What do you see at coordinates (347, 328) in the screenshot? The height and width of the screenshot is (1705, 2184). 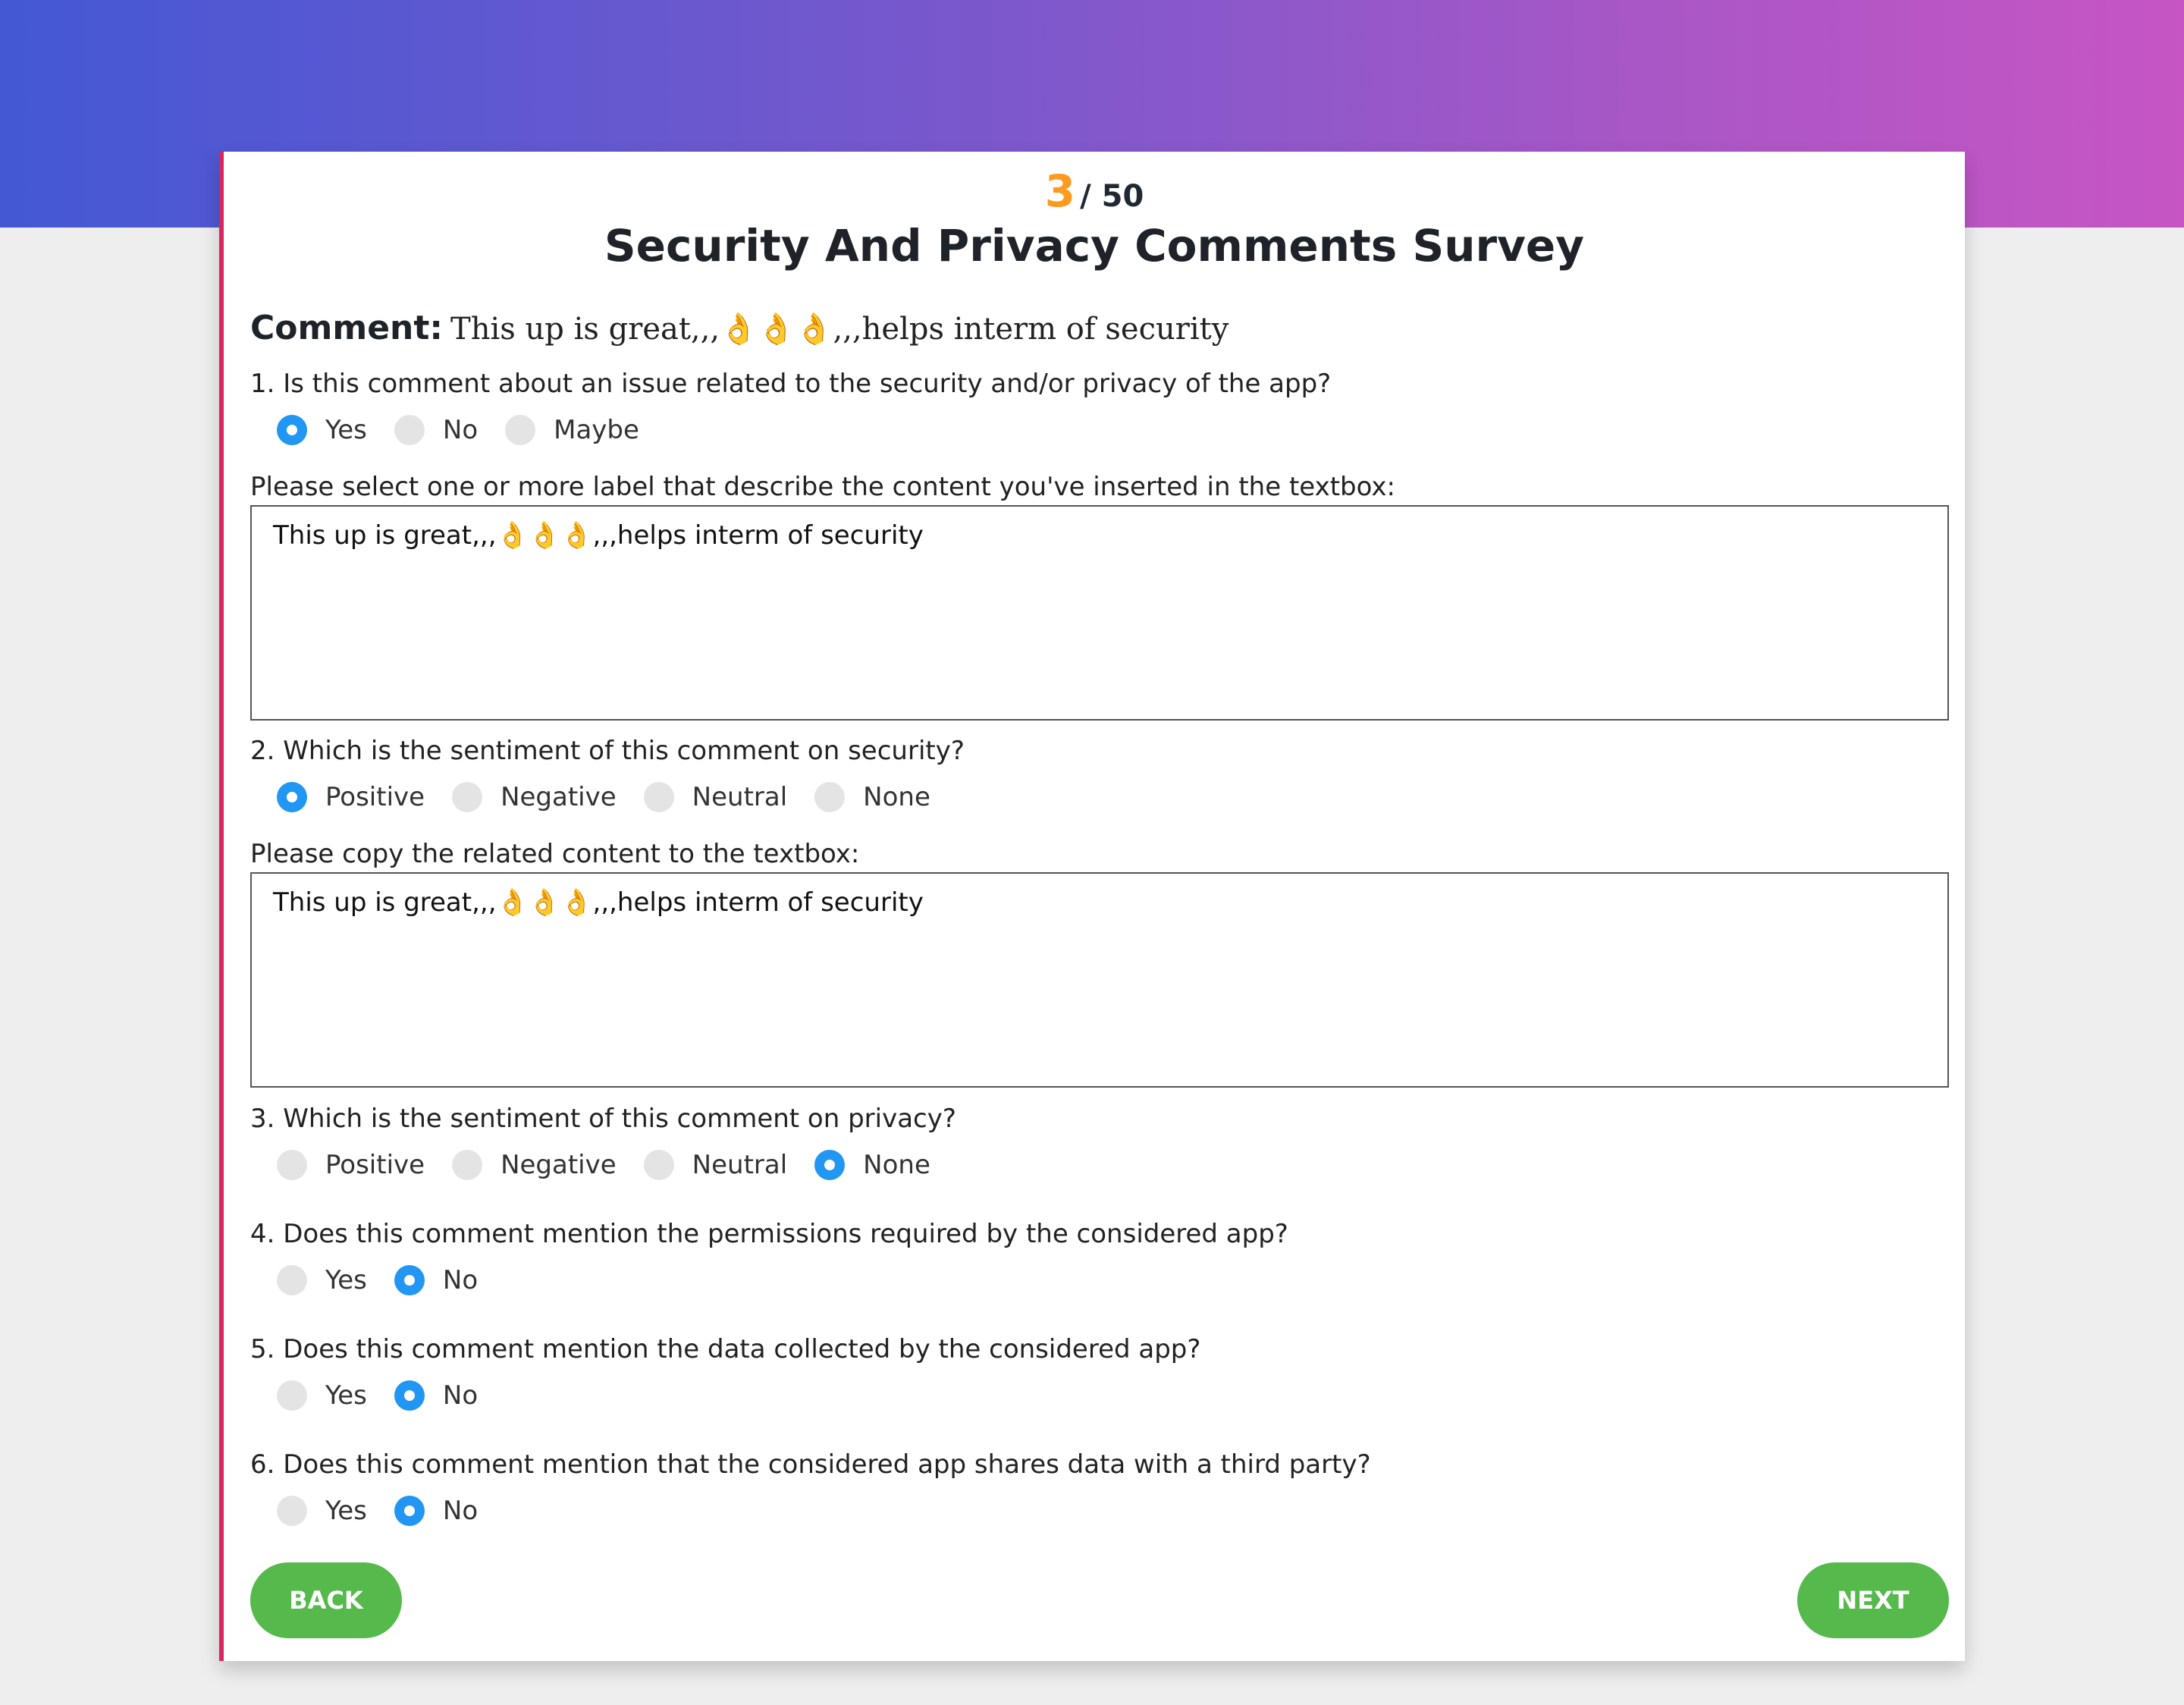 I see `comment-label: Comment:` at bounding box center [347, 328].